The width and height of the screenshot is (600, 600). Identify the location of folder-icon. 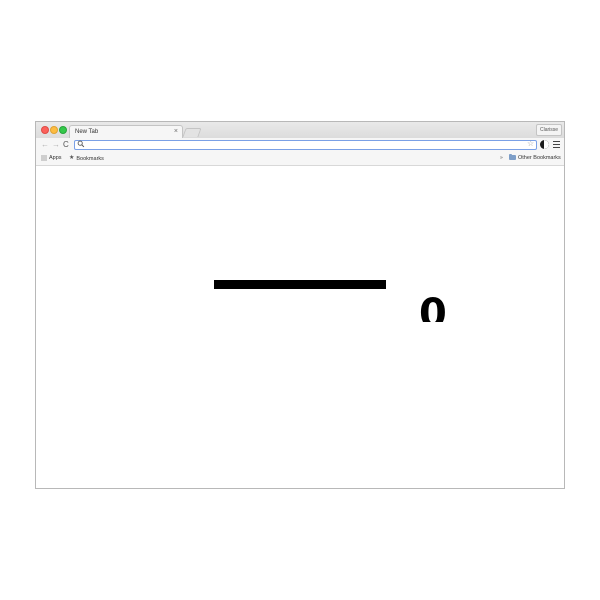
(512, 157).